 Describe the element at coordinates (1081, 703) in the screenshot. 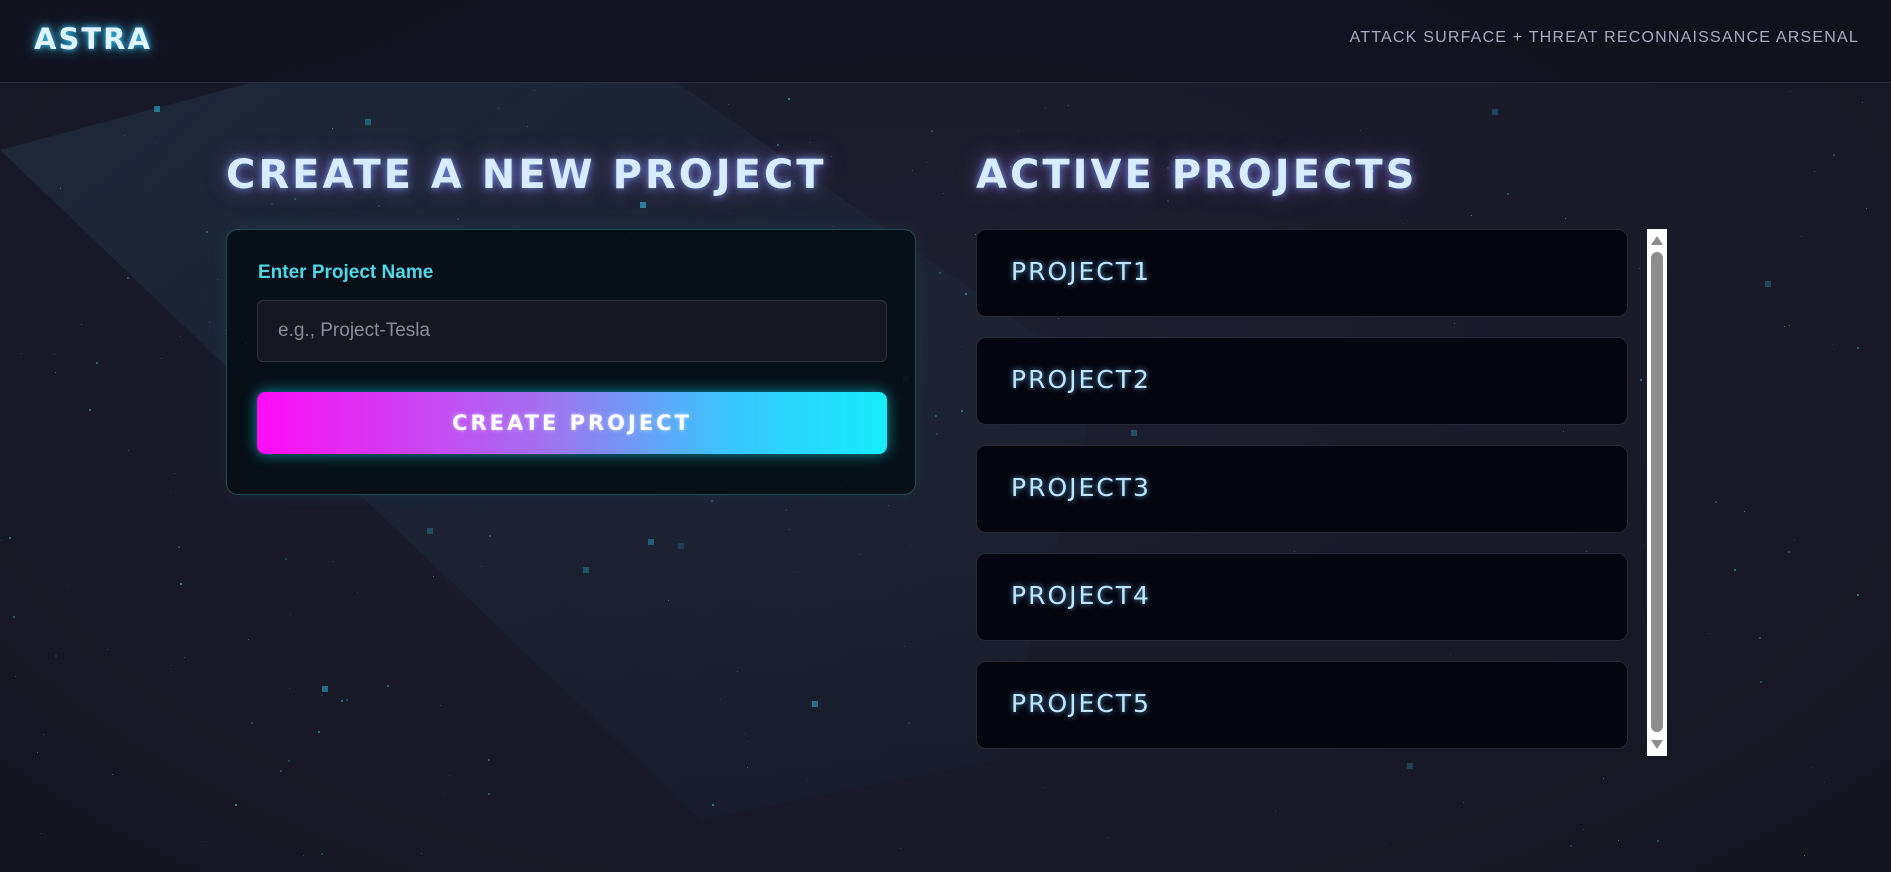

I see `project-name: PROJECT5` at that location.